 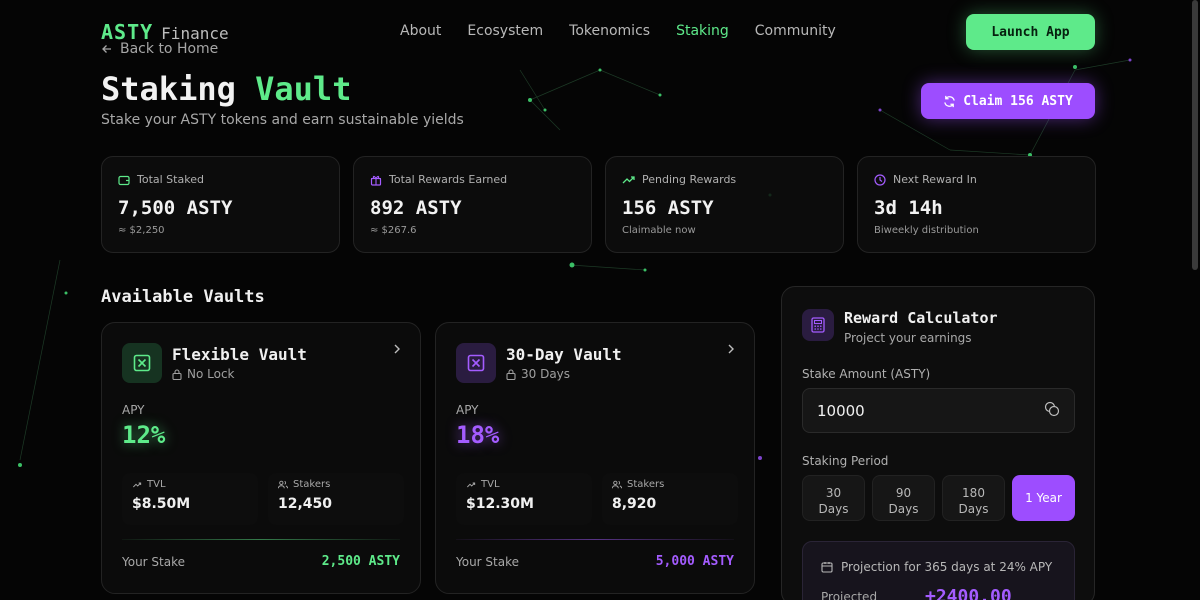 I want to click on period-180-days: 180 Days, so click(x=973, y=498).